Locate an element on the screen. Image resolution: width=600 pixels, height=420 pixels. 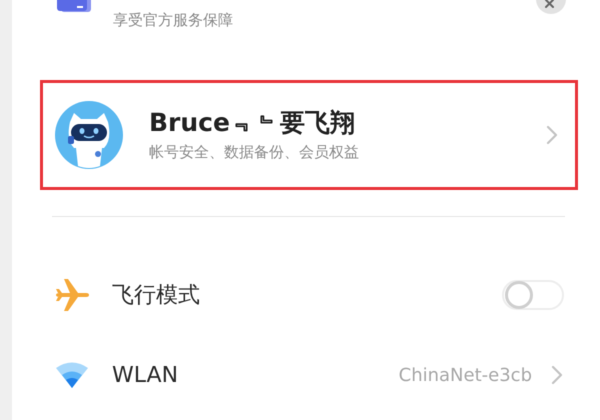
settings-label: 飞行模式 is located at coordinates (156, 296).